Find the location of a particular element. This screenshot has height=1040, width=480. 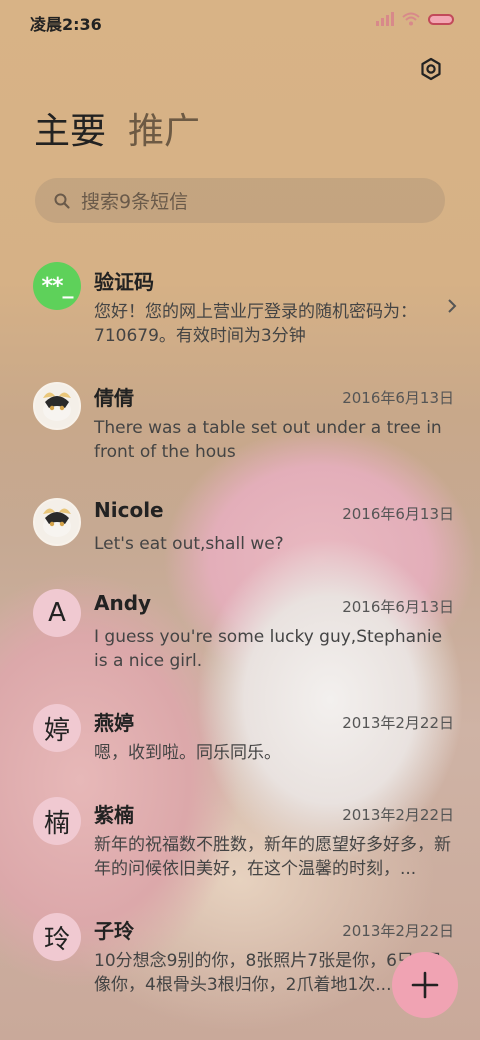

avatar: 玲 is located at coordinates (57, 937).